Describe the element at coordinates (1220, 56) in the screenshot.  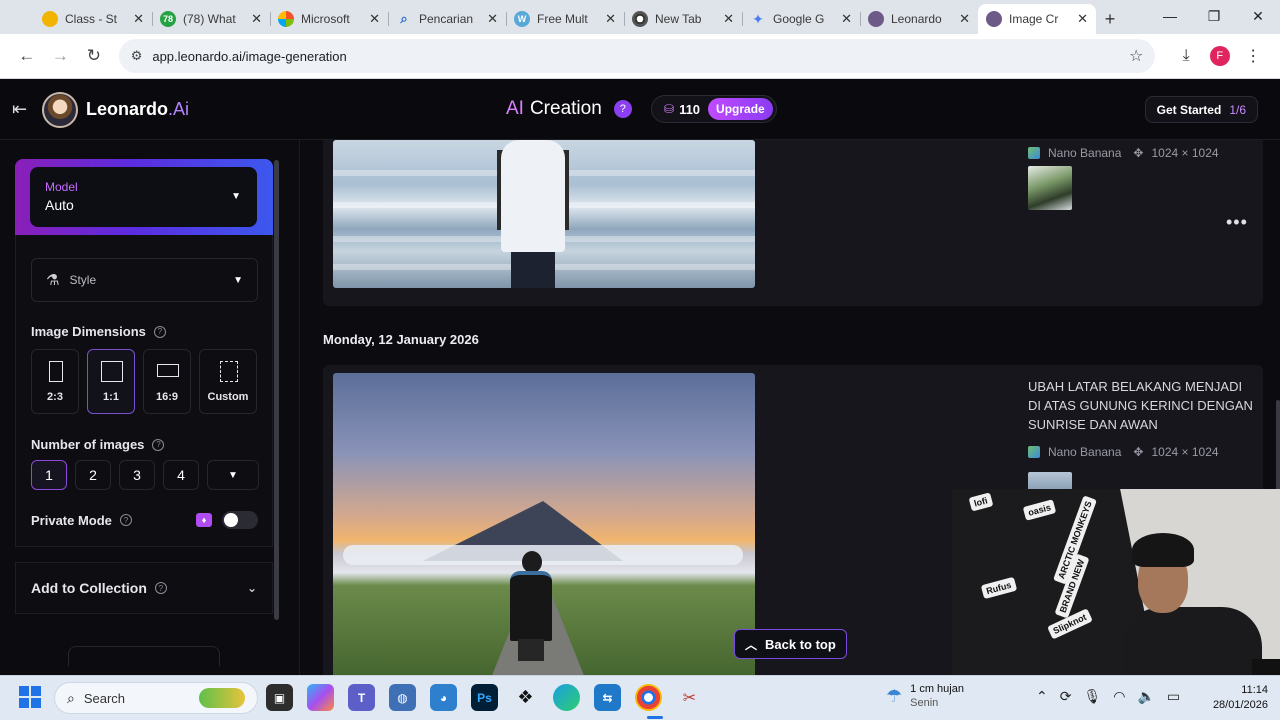
I see `profile-avatar: F` at that location.